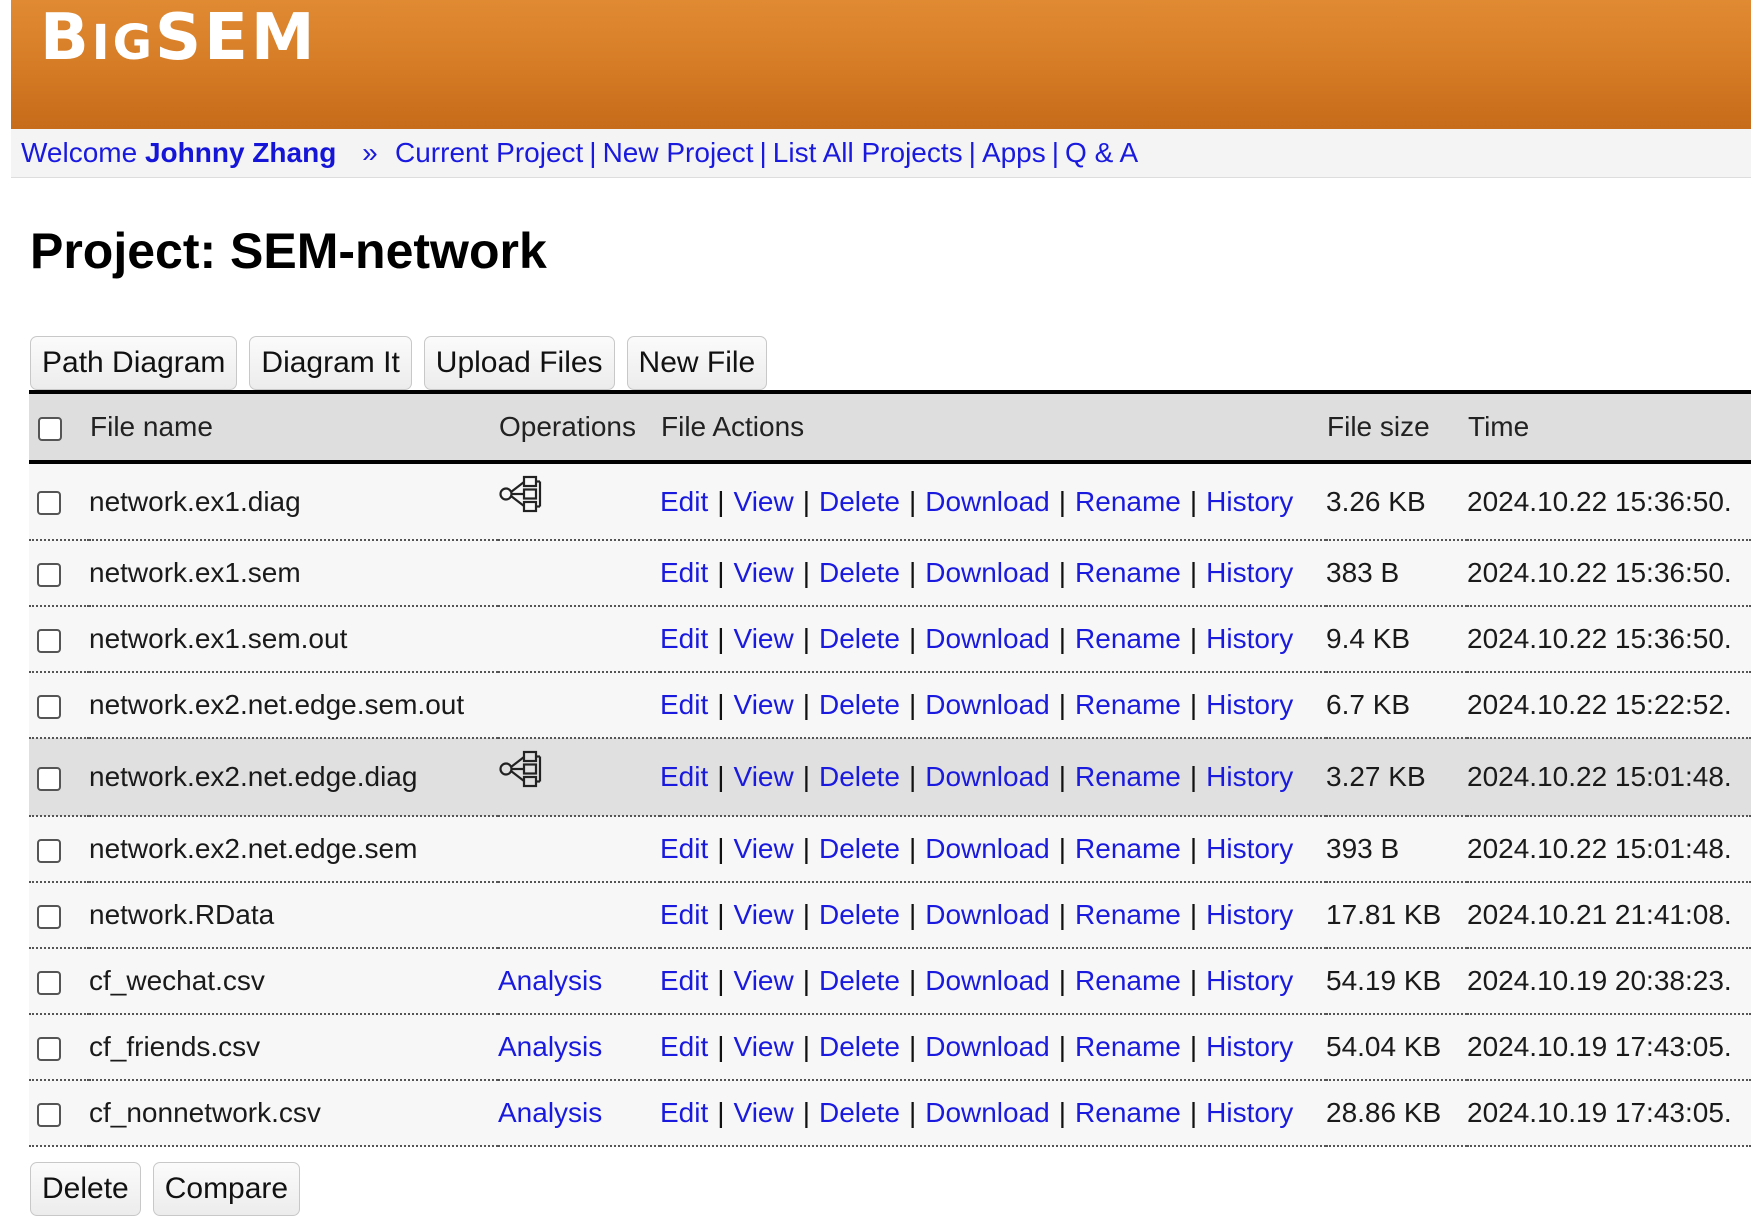 This screenshot has width=1751, height=1228. What do you see at coordinates (182, 914) in the screenshot?
I see `file-name: network.RData` at bounding box center [182, 914].